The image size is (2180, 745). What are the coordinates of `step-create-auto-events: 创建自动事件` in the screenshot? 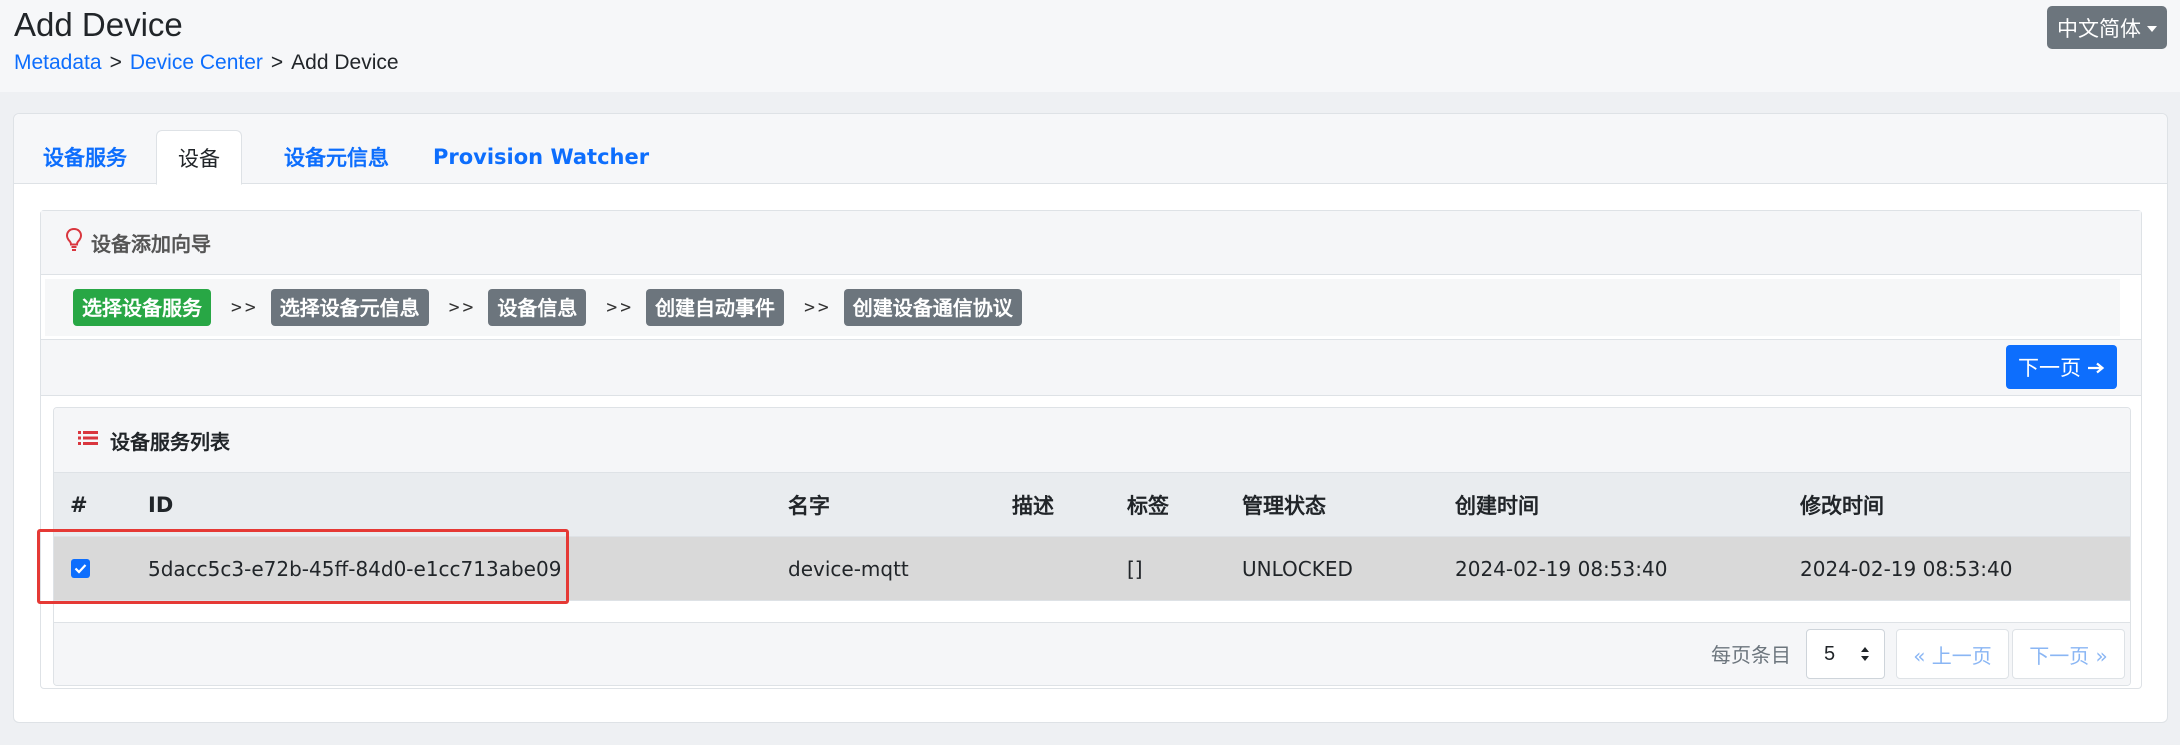 It's located at (715, 307).